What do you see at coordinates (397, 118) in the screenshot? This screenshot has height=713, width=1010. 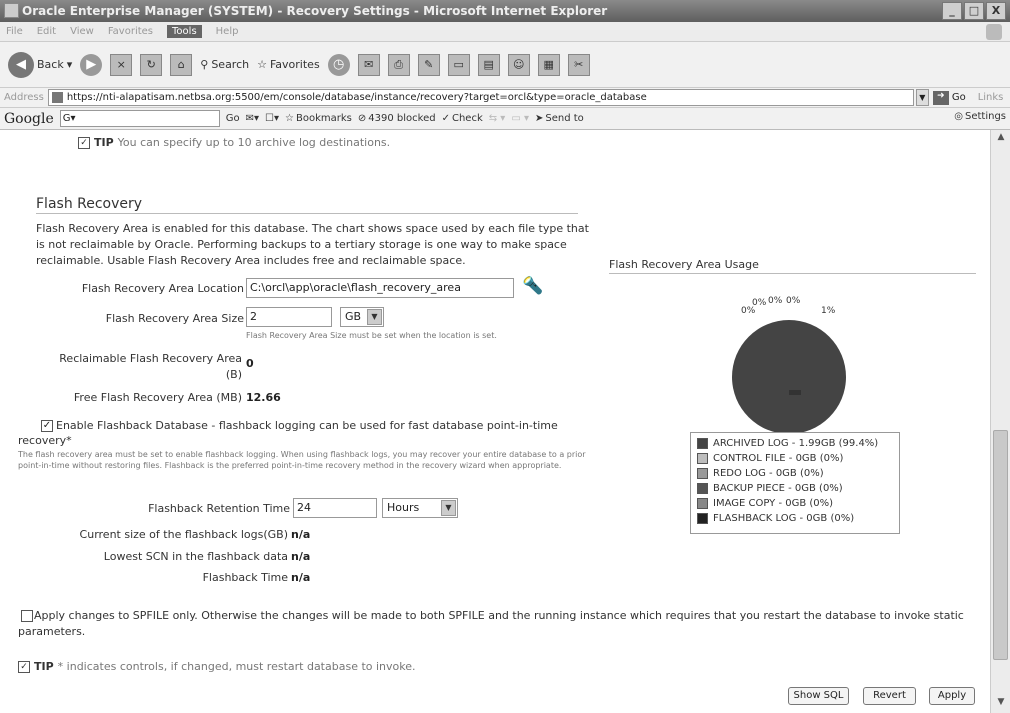 I see `popup-blocker-button: ⊘ 4390 blocked` at bounding box center [397, 118].